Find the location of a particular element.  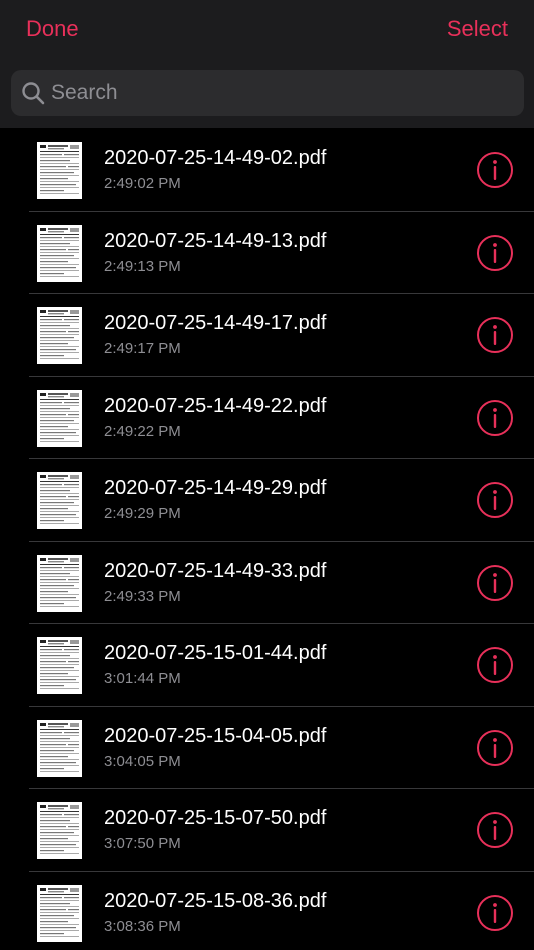

file-name: 2020-07-25-14-49-29.pdf is located at coordinates (215, 488).